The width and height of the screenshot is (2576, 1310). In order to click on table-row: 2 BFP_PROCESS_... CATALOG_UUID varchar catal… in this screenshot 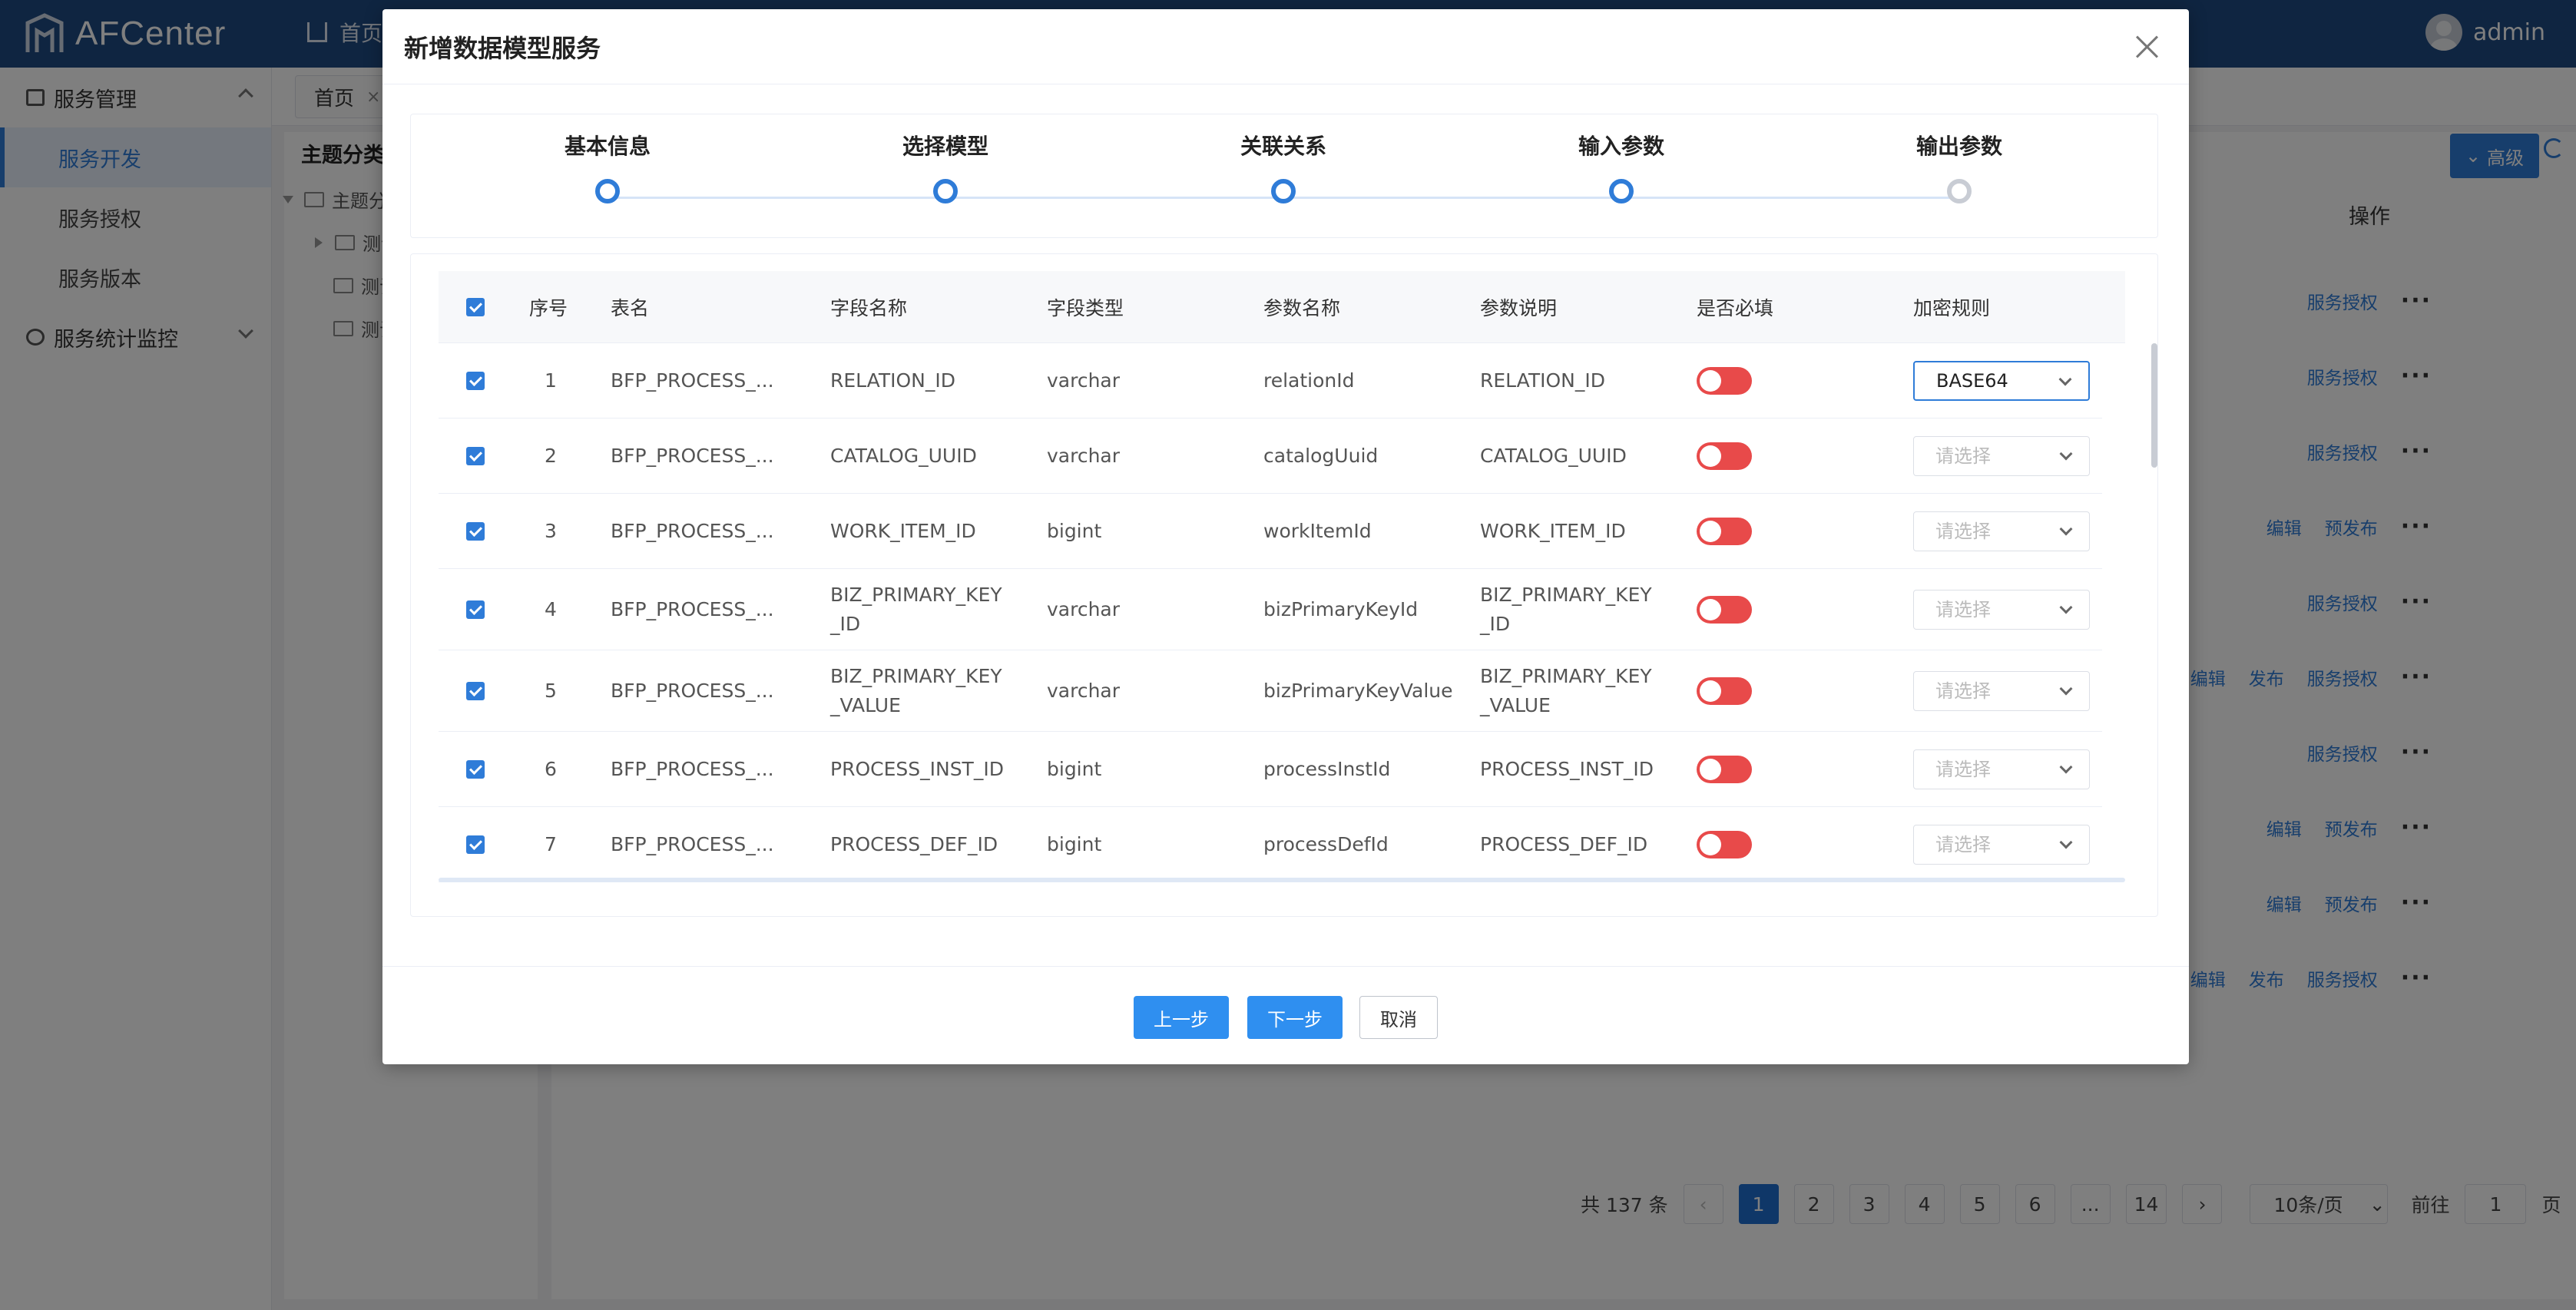, I will do `click(1270, 456)`.